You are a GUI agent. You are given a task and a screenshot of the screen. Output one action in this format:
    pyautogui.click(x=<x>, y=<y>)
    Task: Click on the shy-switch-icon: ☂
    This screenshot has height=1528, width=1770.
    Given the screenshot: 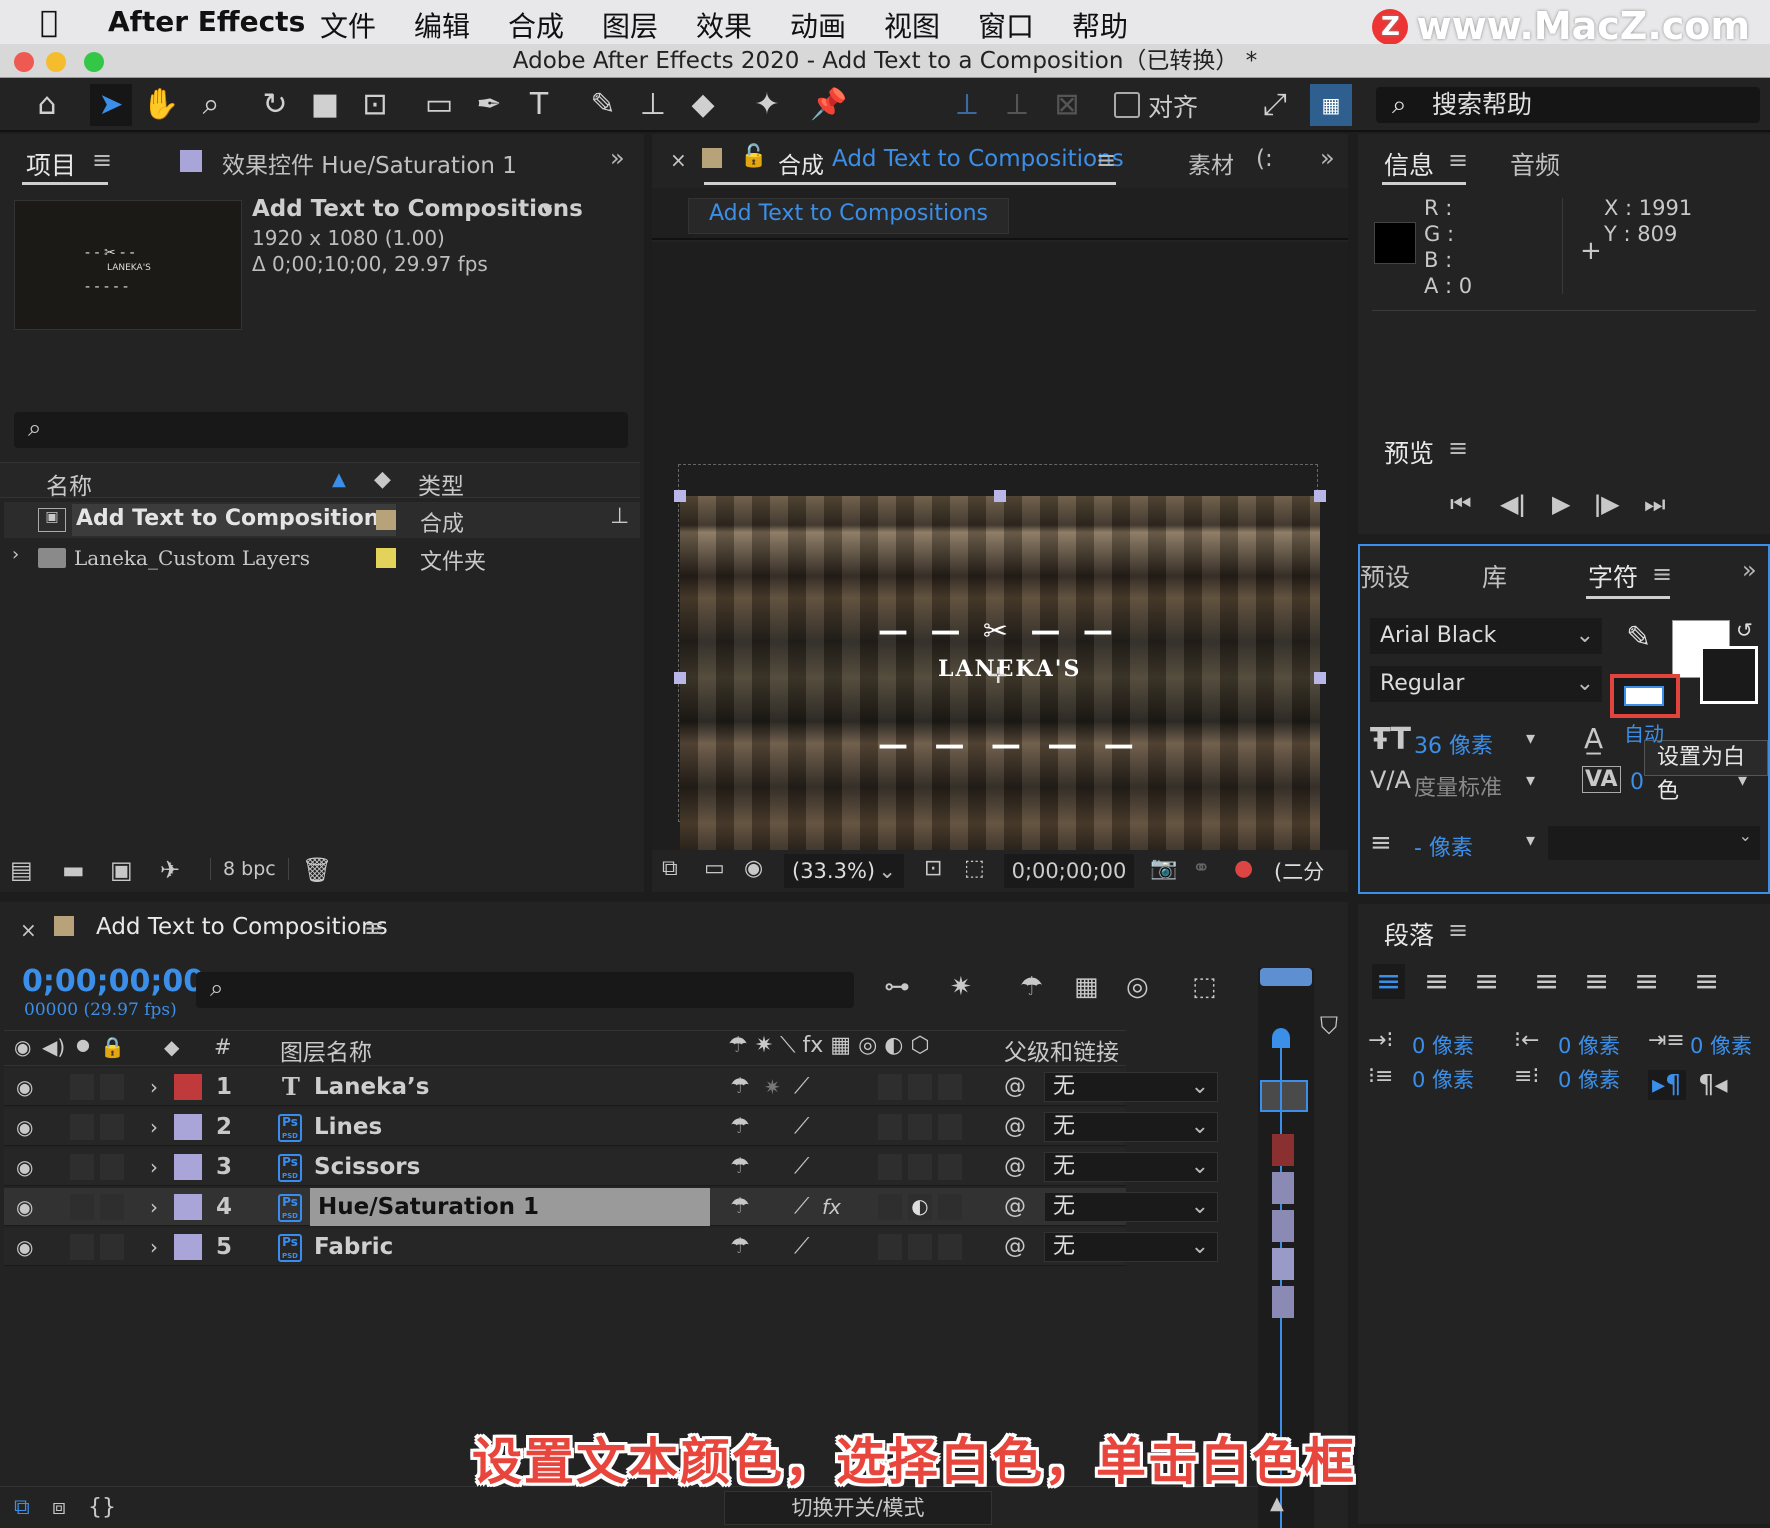 What is the action you would take?
    pyautogui.click(x=740, y=1087)
    